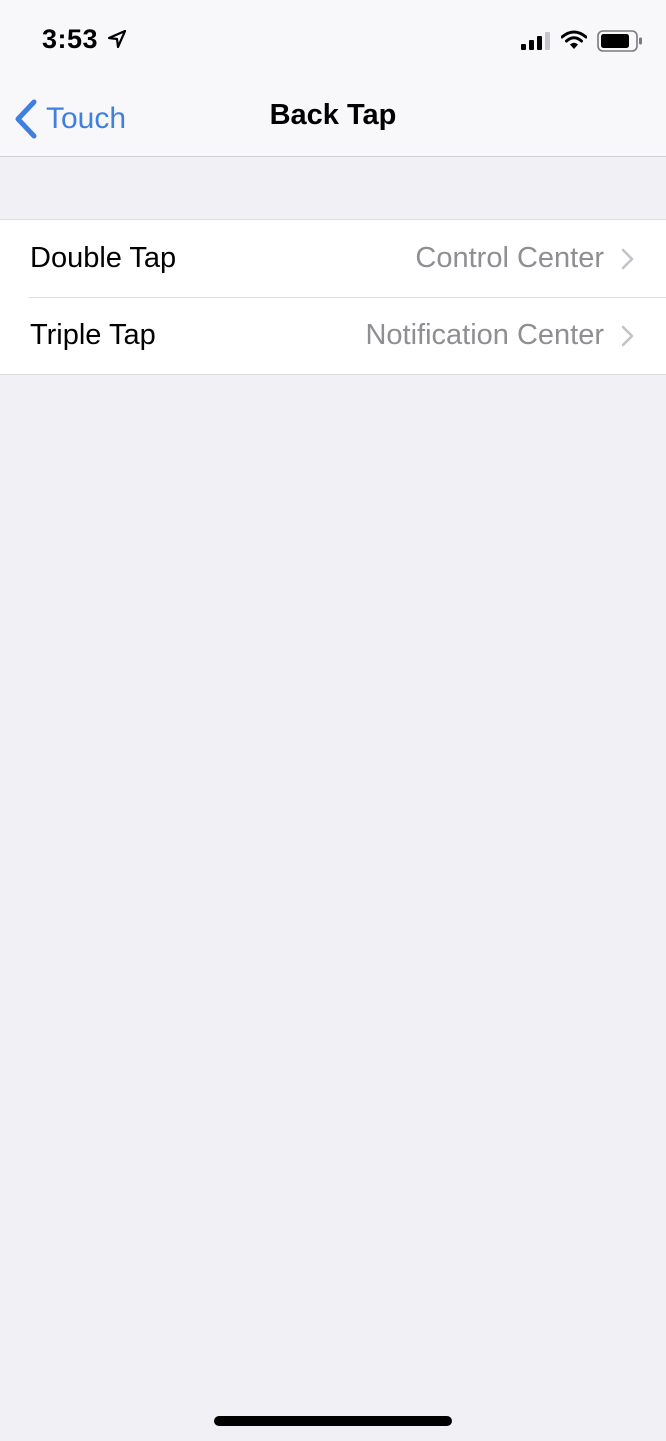 The image size is (666, 1441). I want to click on battery-icon, so click(619, 41).